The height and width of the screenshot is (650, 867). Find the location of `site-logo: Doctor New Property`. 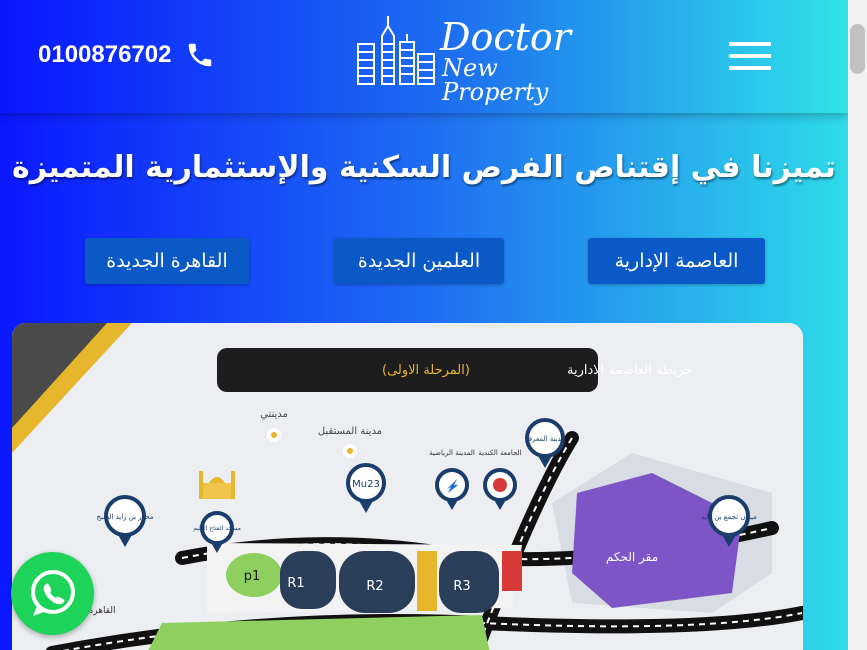

site-logo: Doctor New Property is located at coordinates (464, 59).